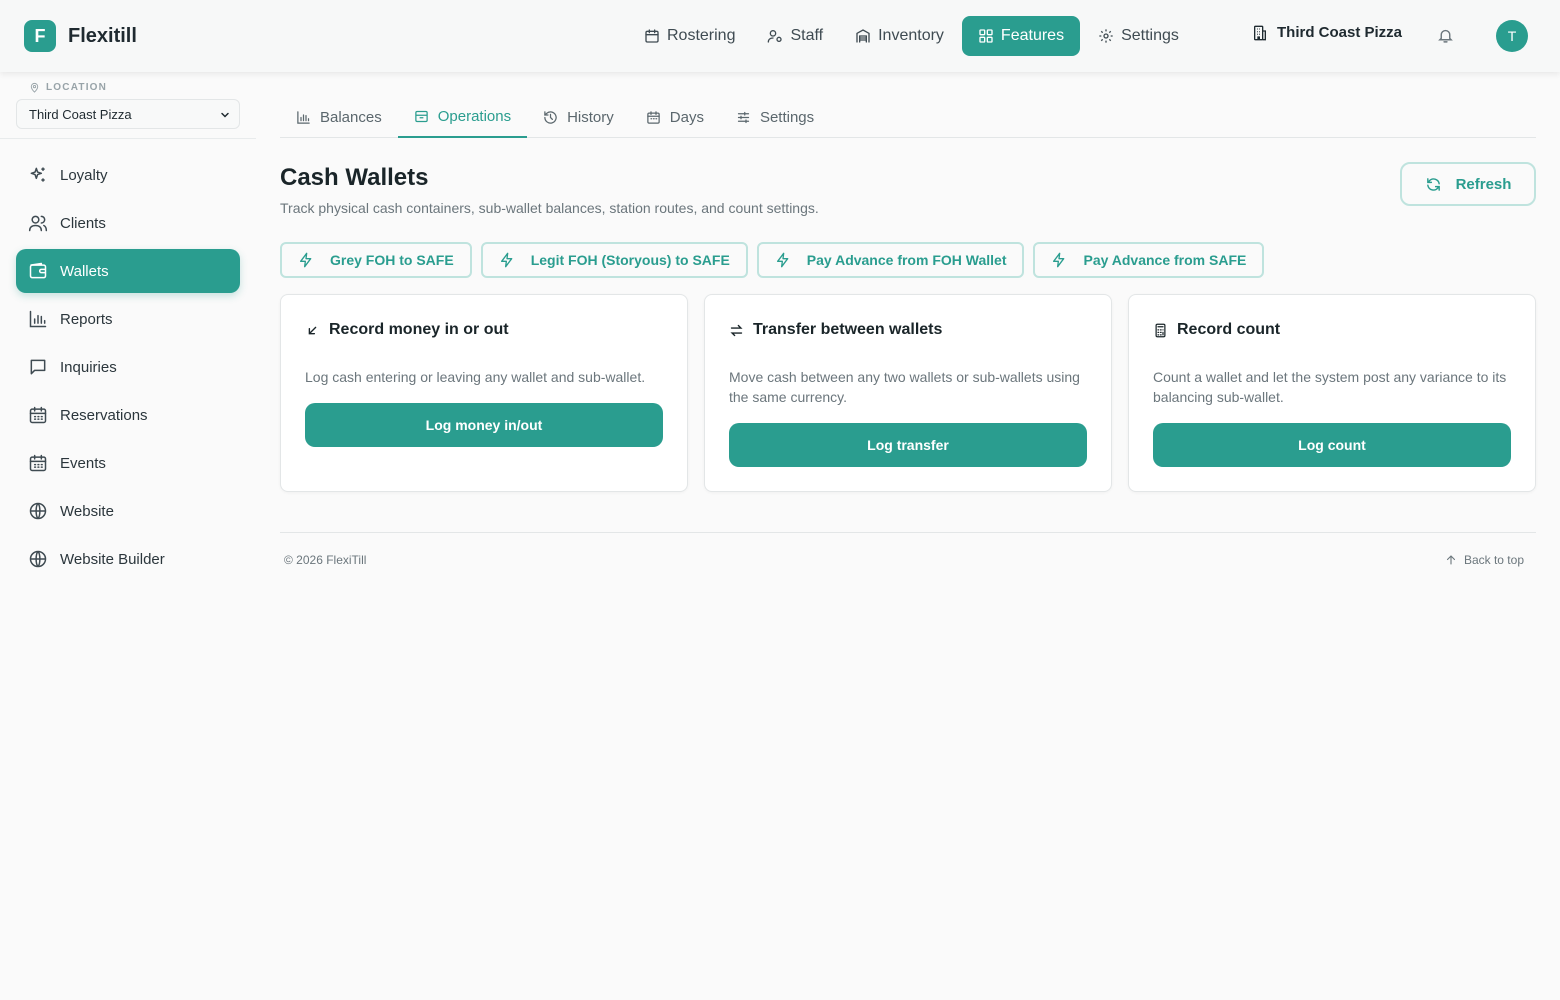 This screenshot has height=1000, width=1560. I want to click on tab-label: History, so click(590, 117).